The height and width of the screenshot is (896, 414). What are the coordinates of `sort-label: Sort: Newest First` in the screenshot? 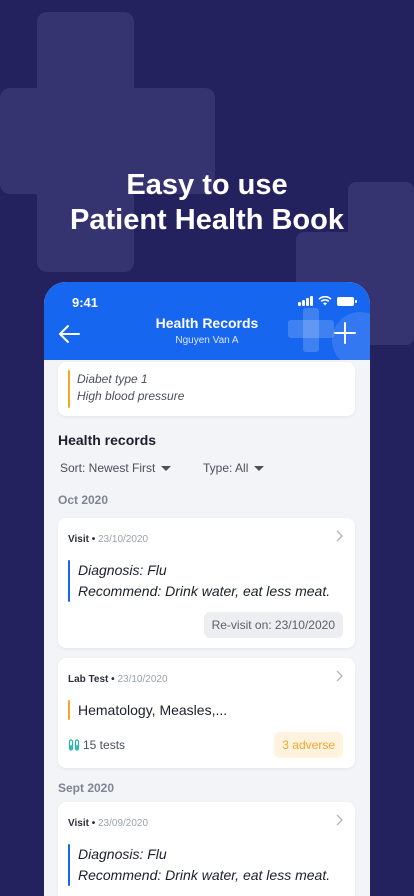 It's located at (108, 468).